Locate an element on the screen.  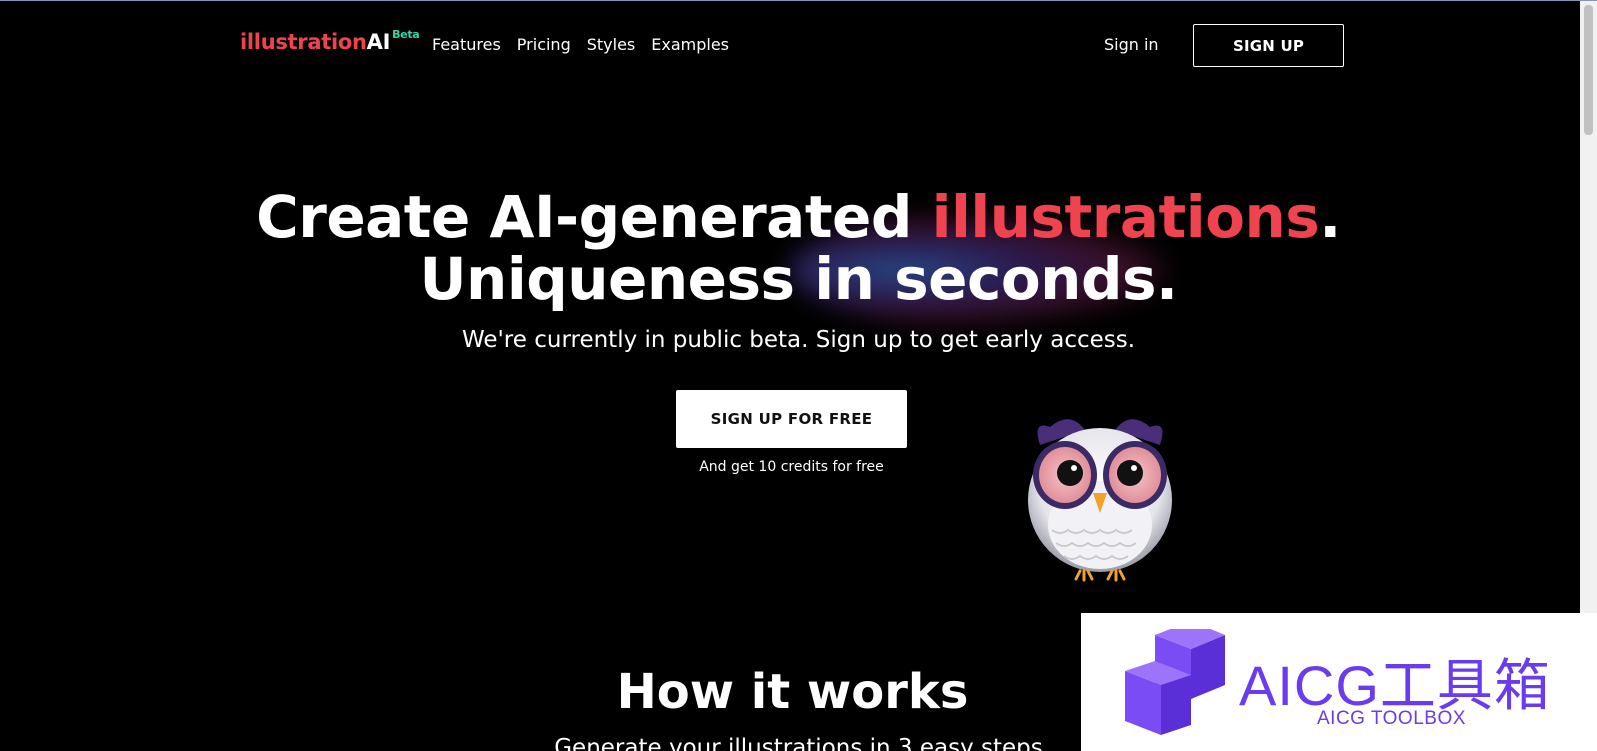
sign-up-button: SIGN UP is located at coordinates (1268, 45).